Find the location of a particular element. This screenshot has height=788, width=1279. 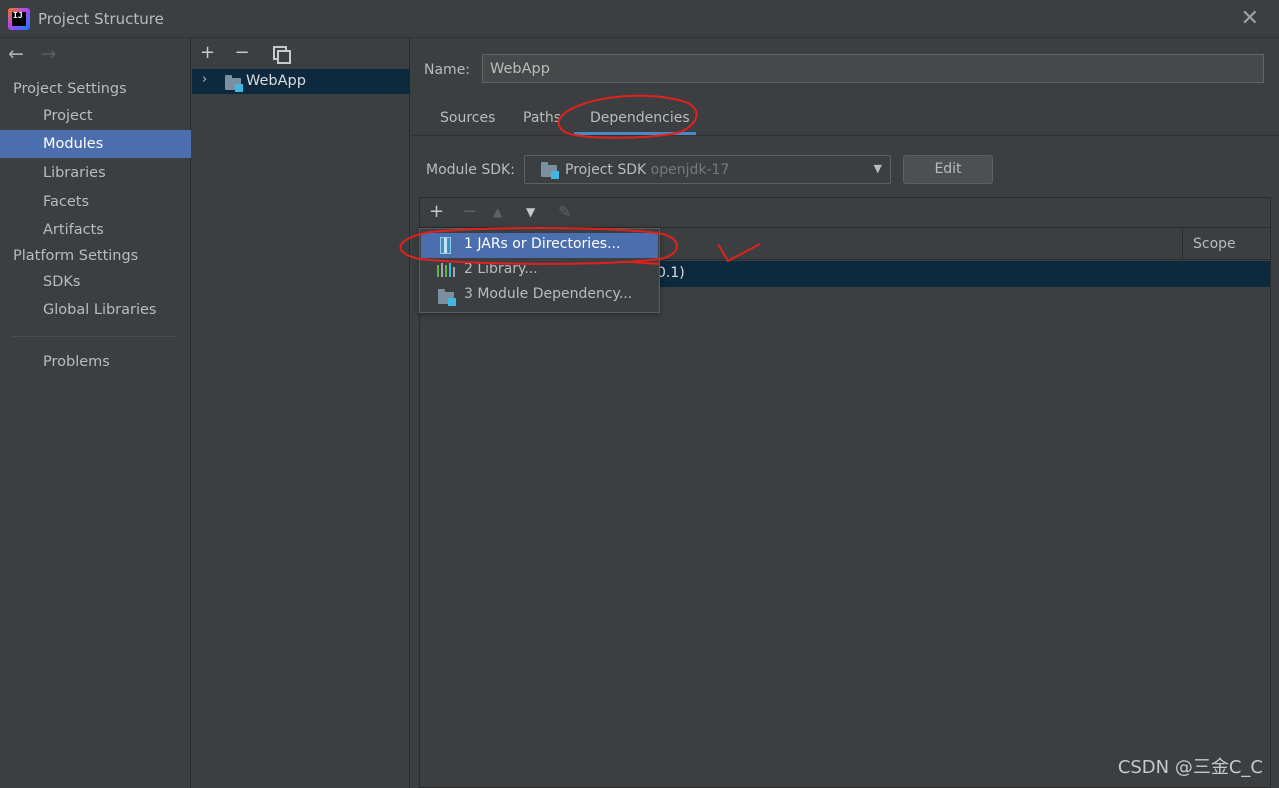

tree-toolbar: + − is located at coordinates (245, 54).